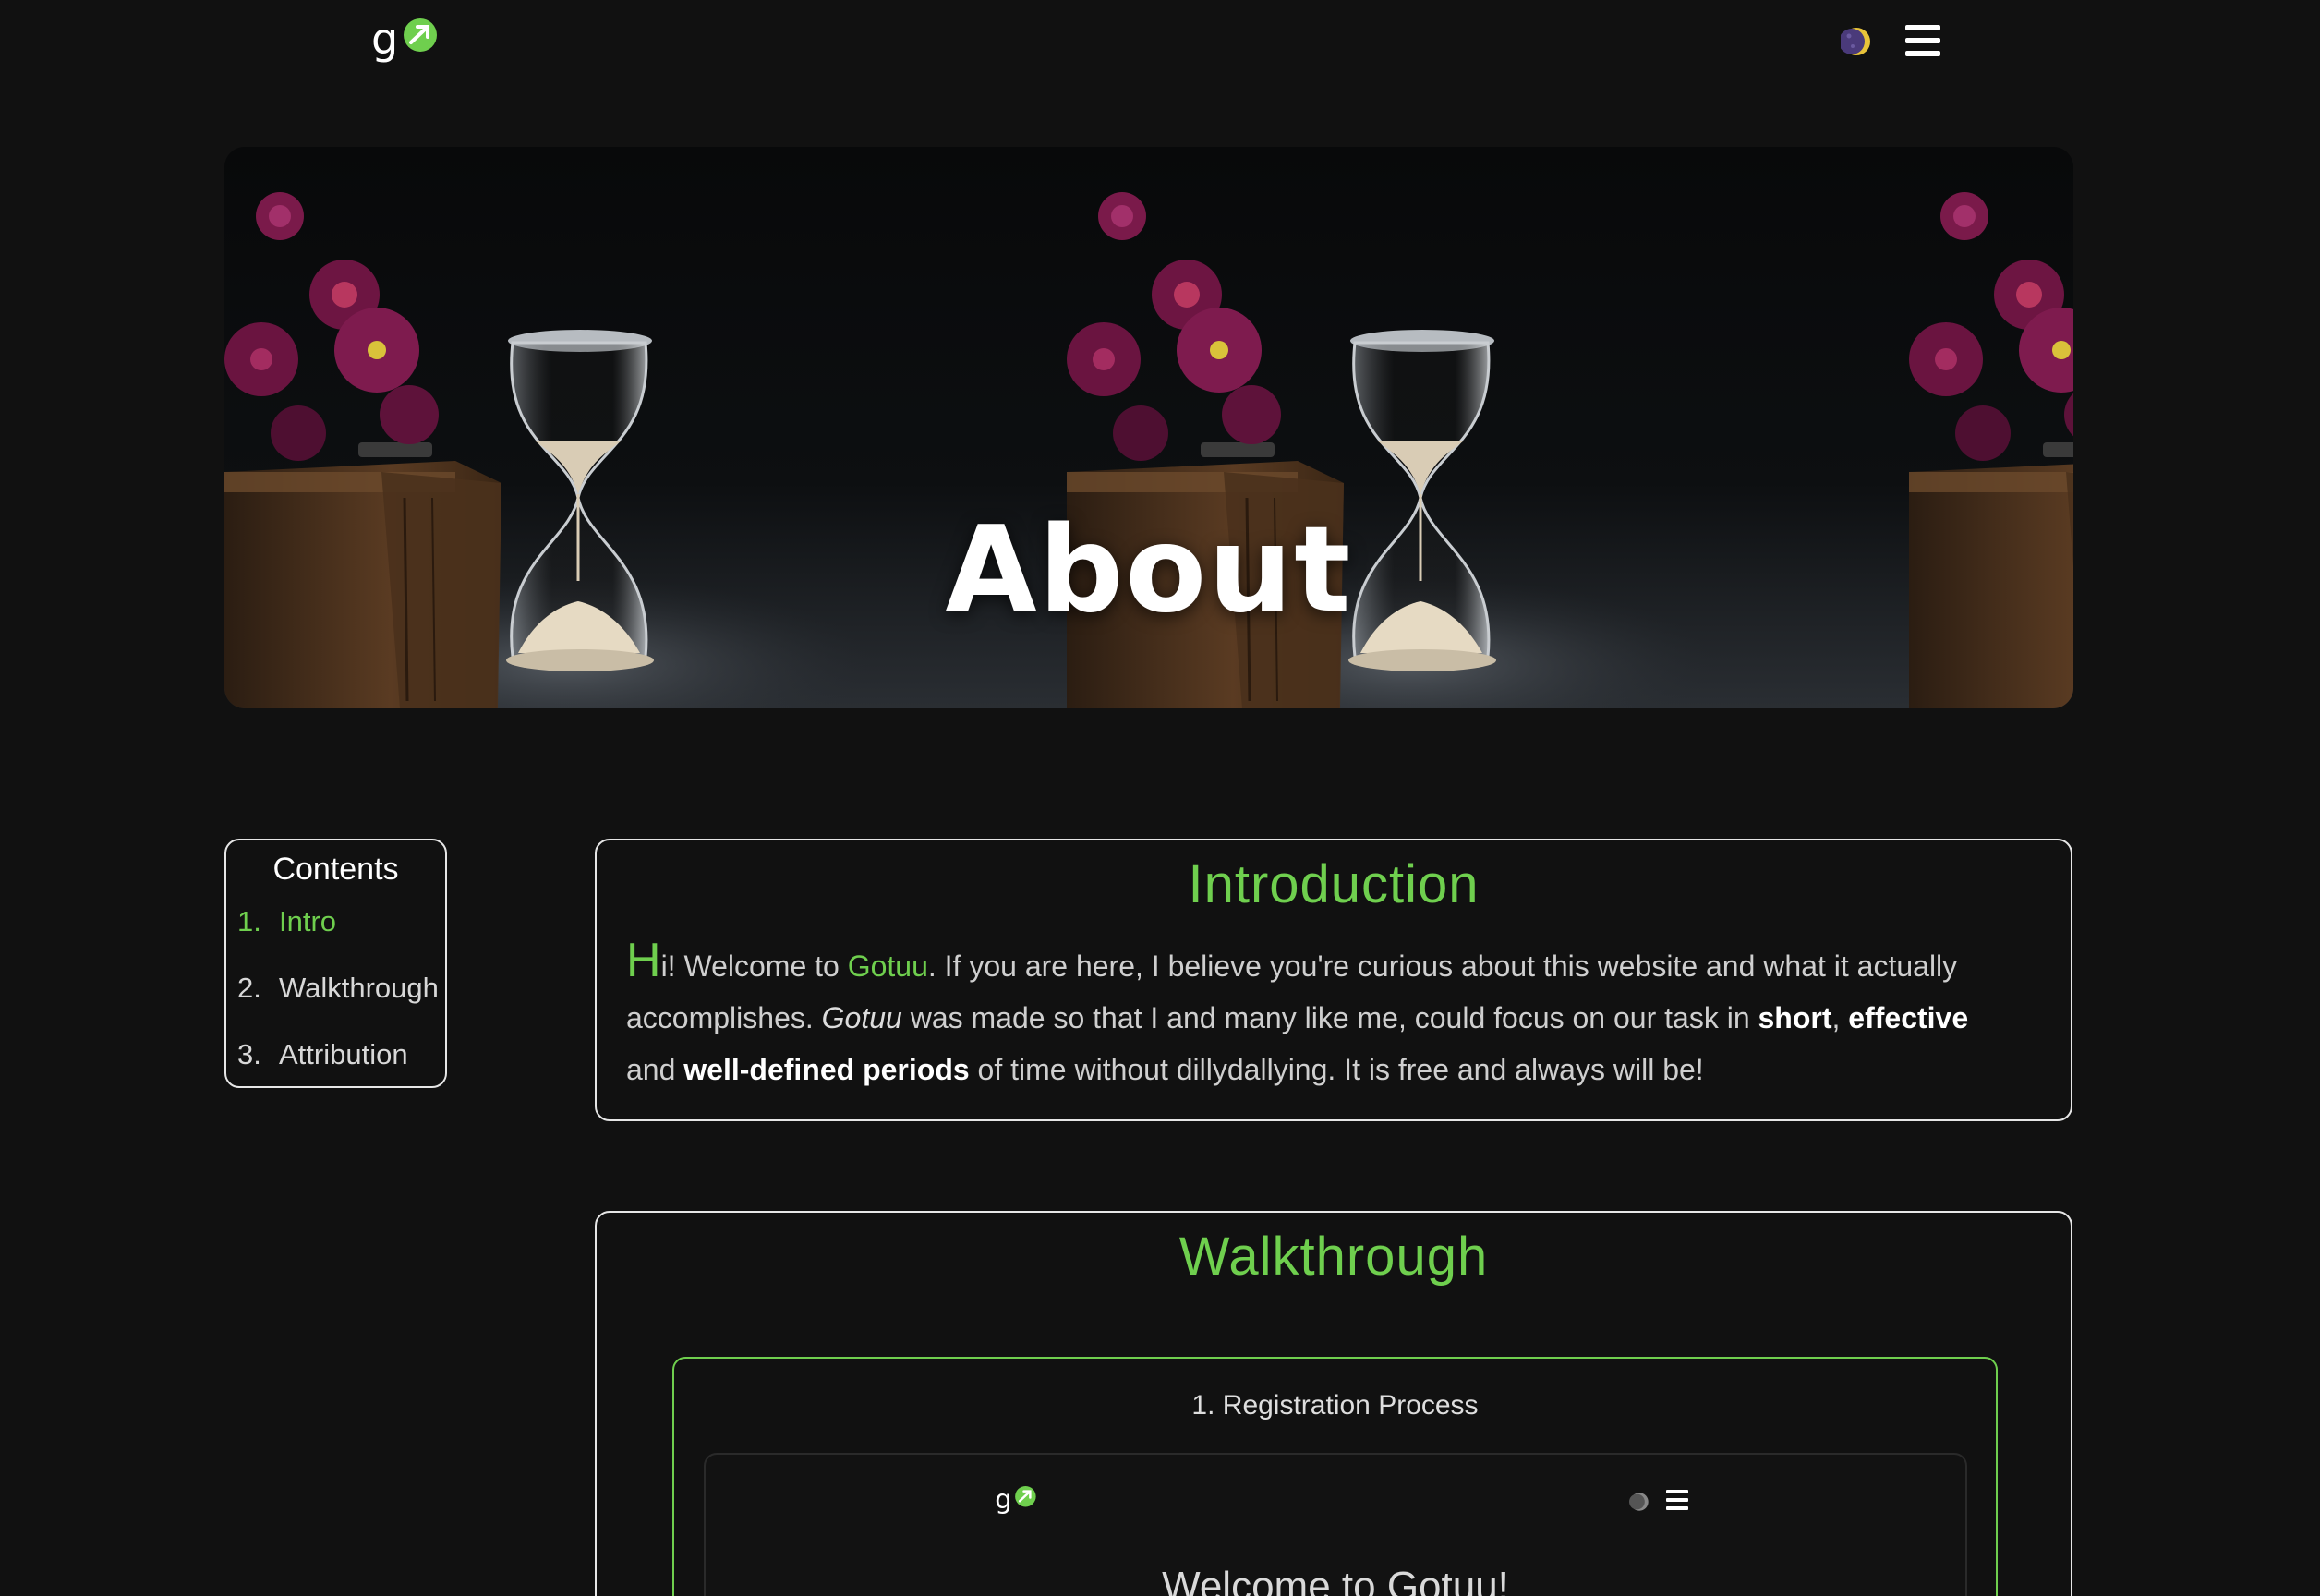 This screenshot has width=2320, height=1596. I want to click on contents-item-intro: 1. Intro, so click(286, 921).